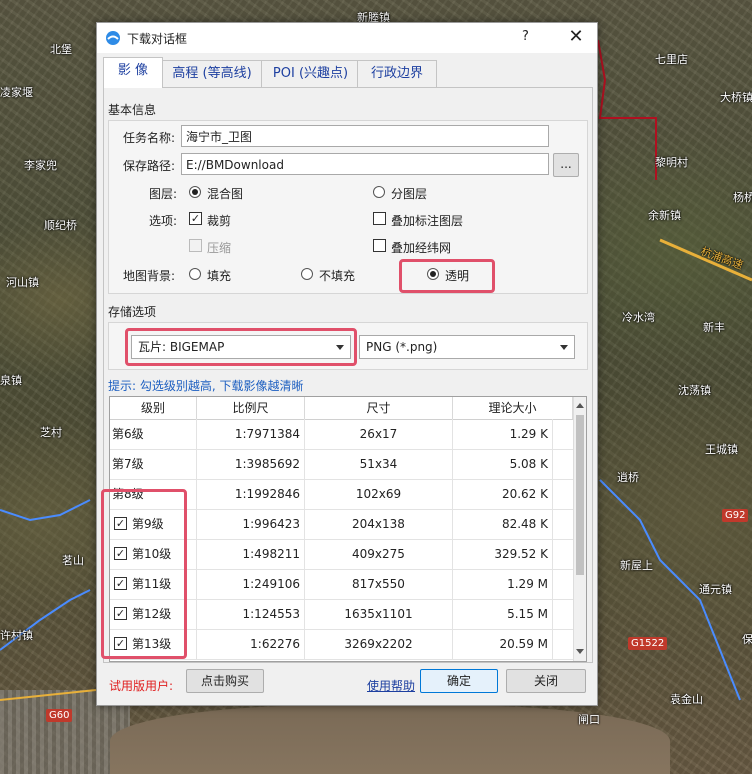  Describe the element at coordinates (251, 434) in the screenshot. I see `cell-scale: 1:7971384` at that location.